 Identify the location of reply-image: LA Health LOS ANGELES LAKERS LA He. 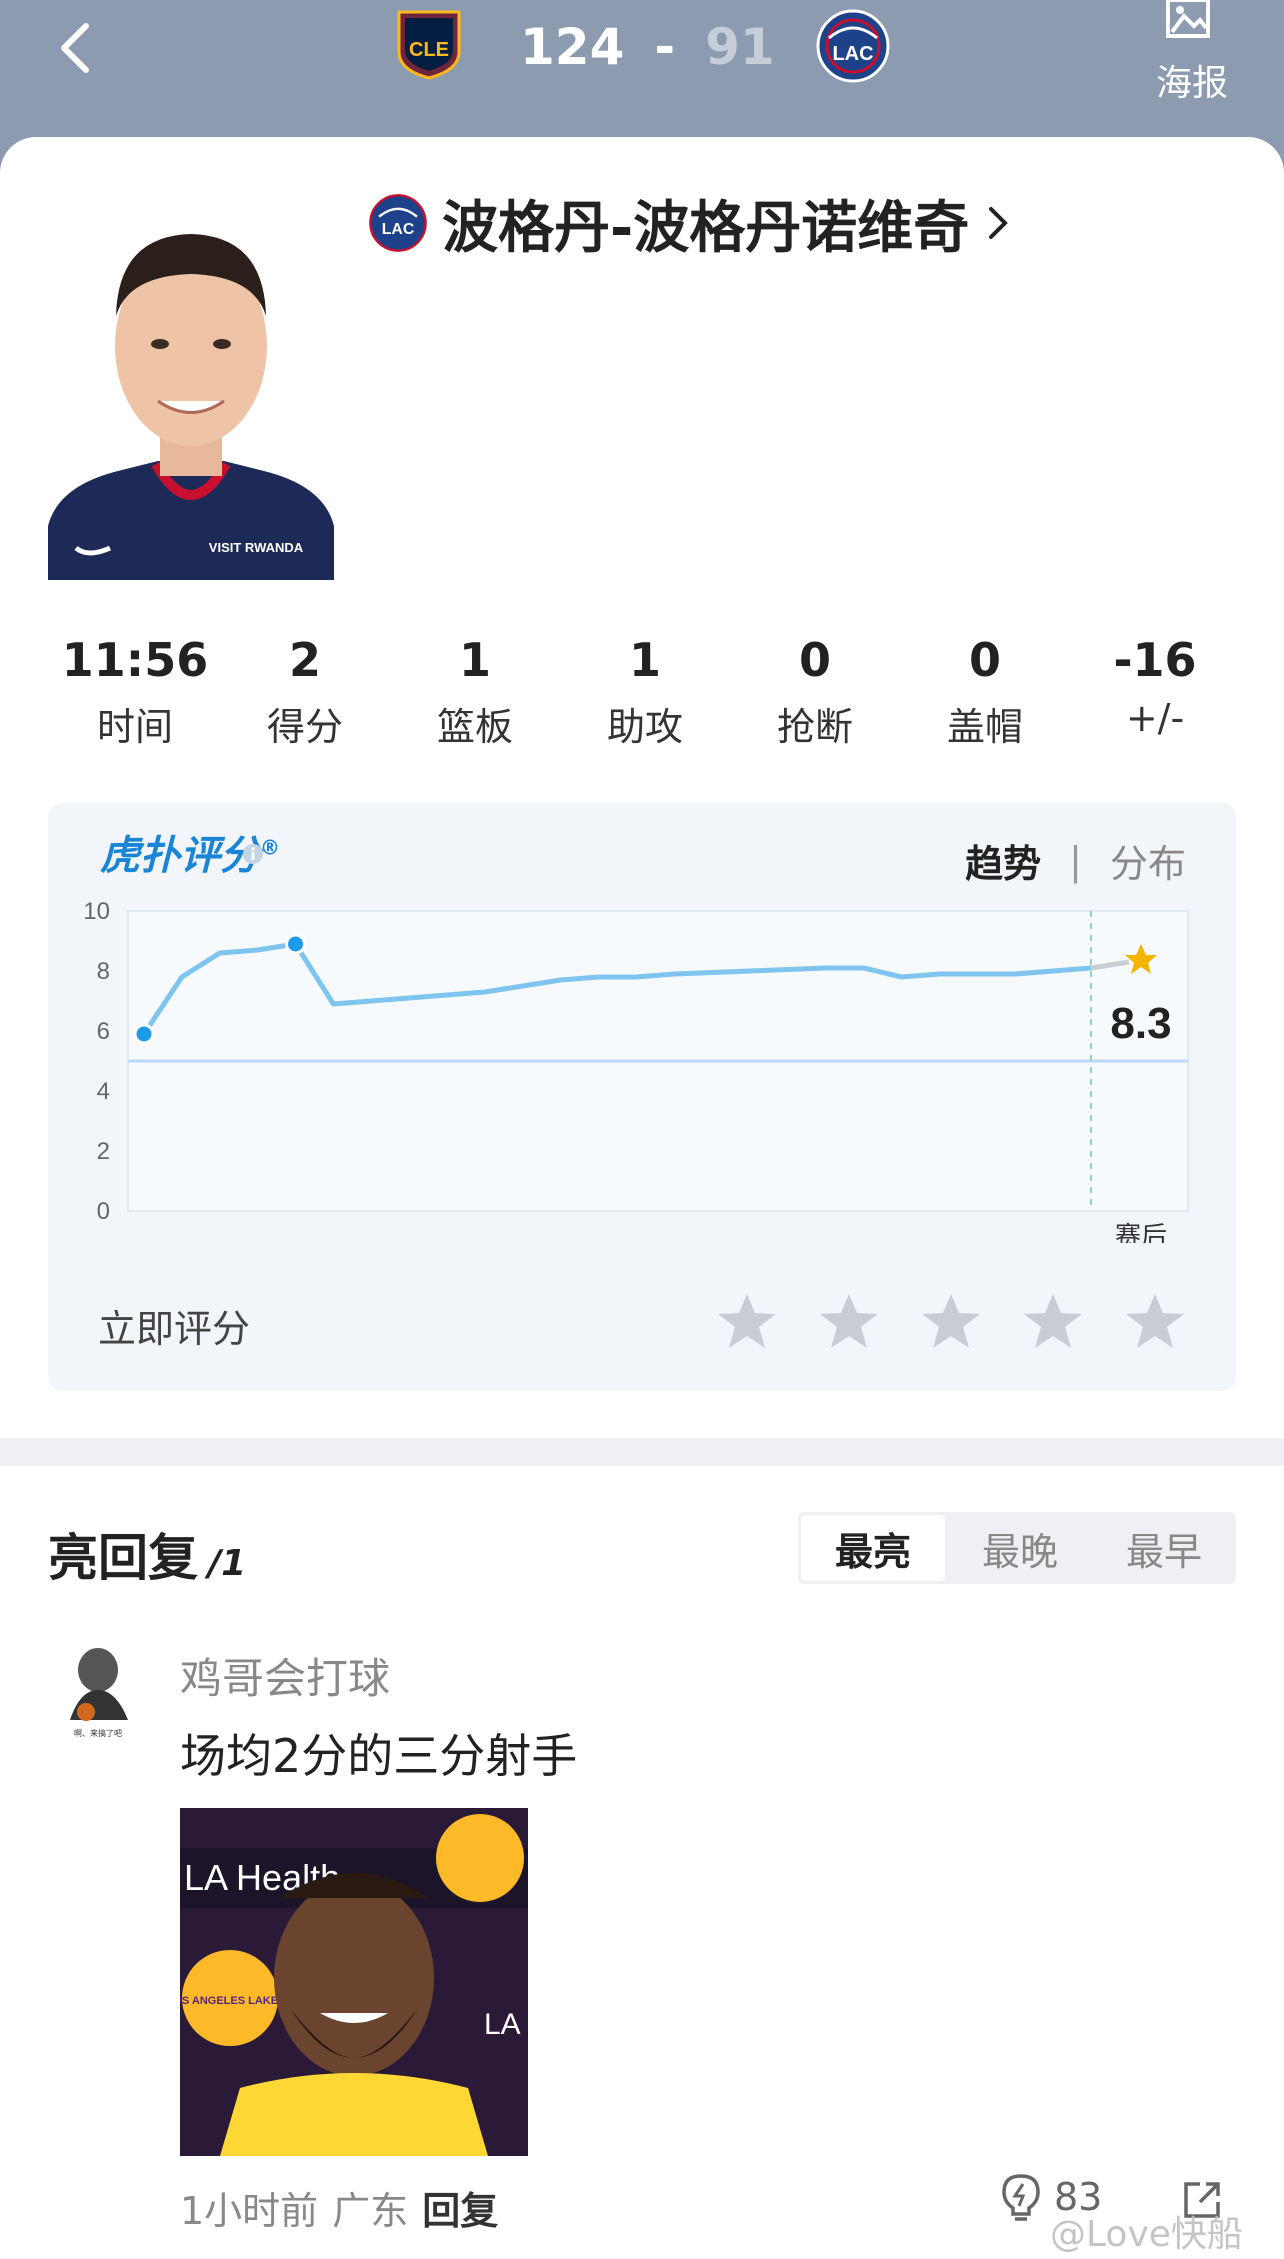
(354, 1982).